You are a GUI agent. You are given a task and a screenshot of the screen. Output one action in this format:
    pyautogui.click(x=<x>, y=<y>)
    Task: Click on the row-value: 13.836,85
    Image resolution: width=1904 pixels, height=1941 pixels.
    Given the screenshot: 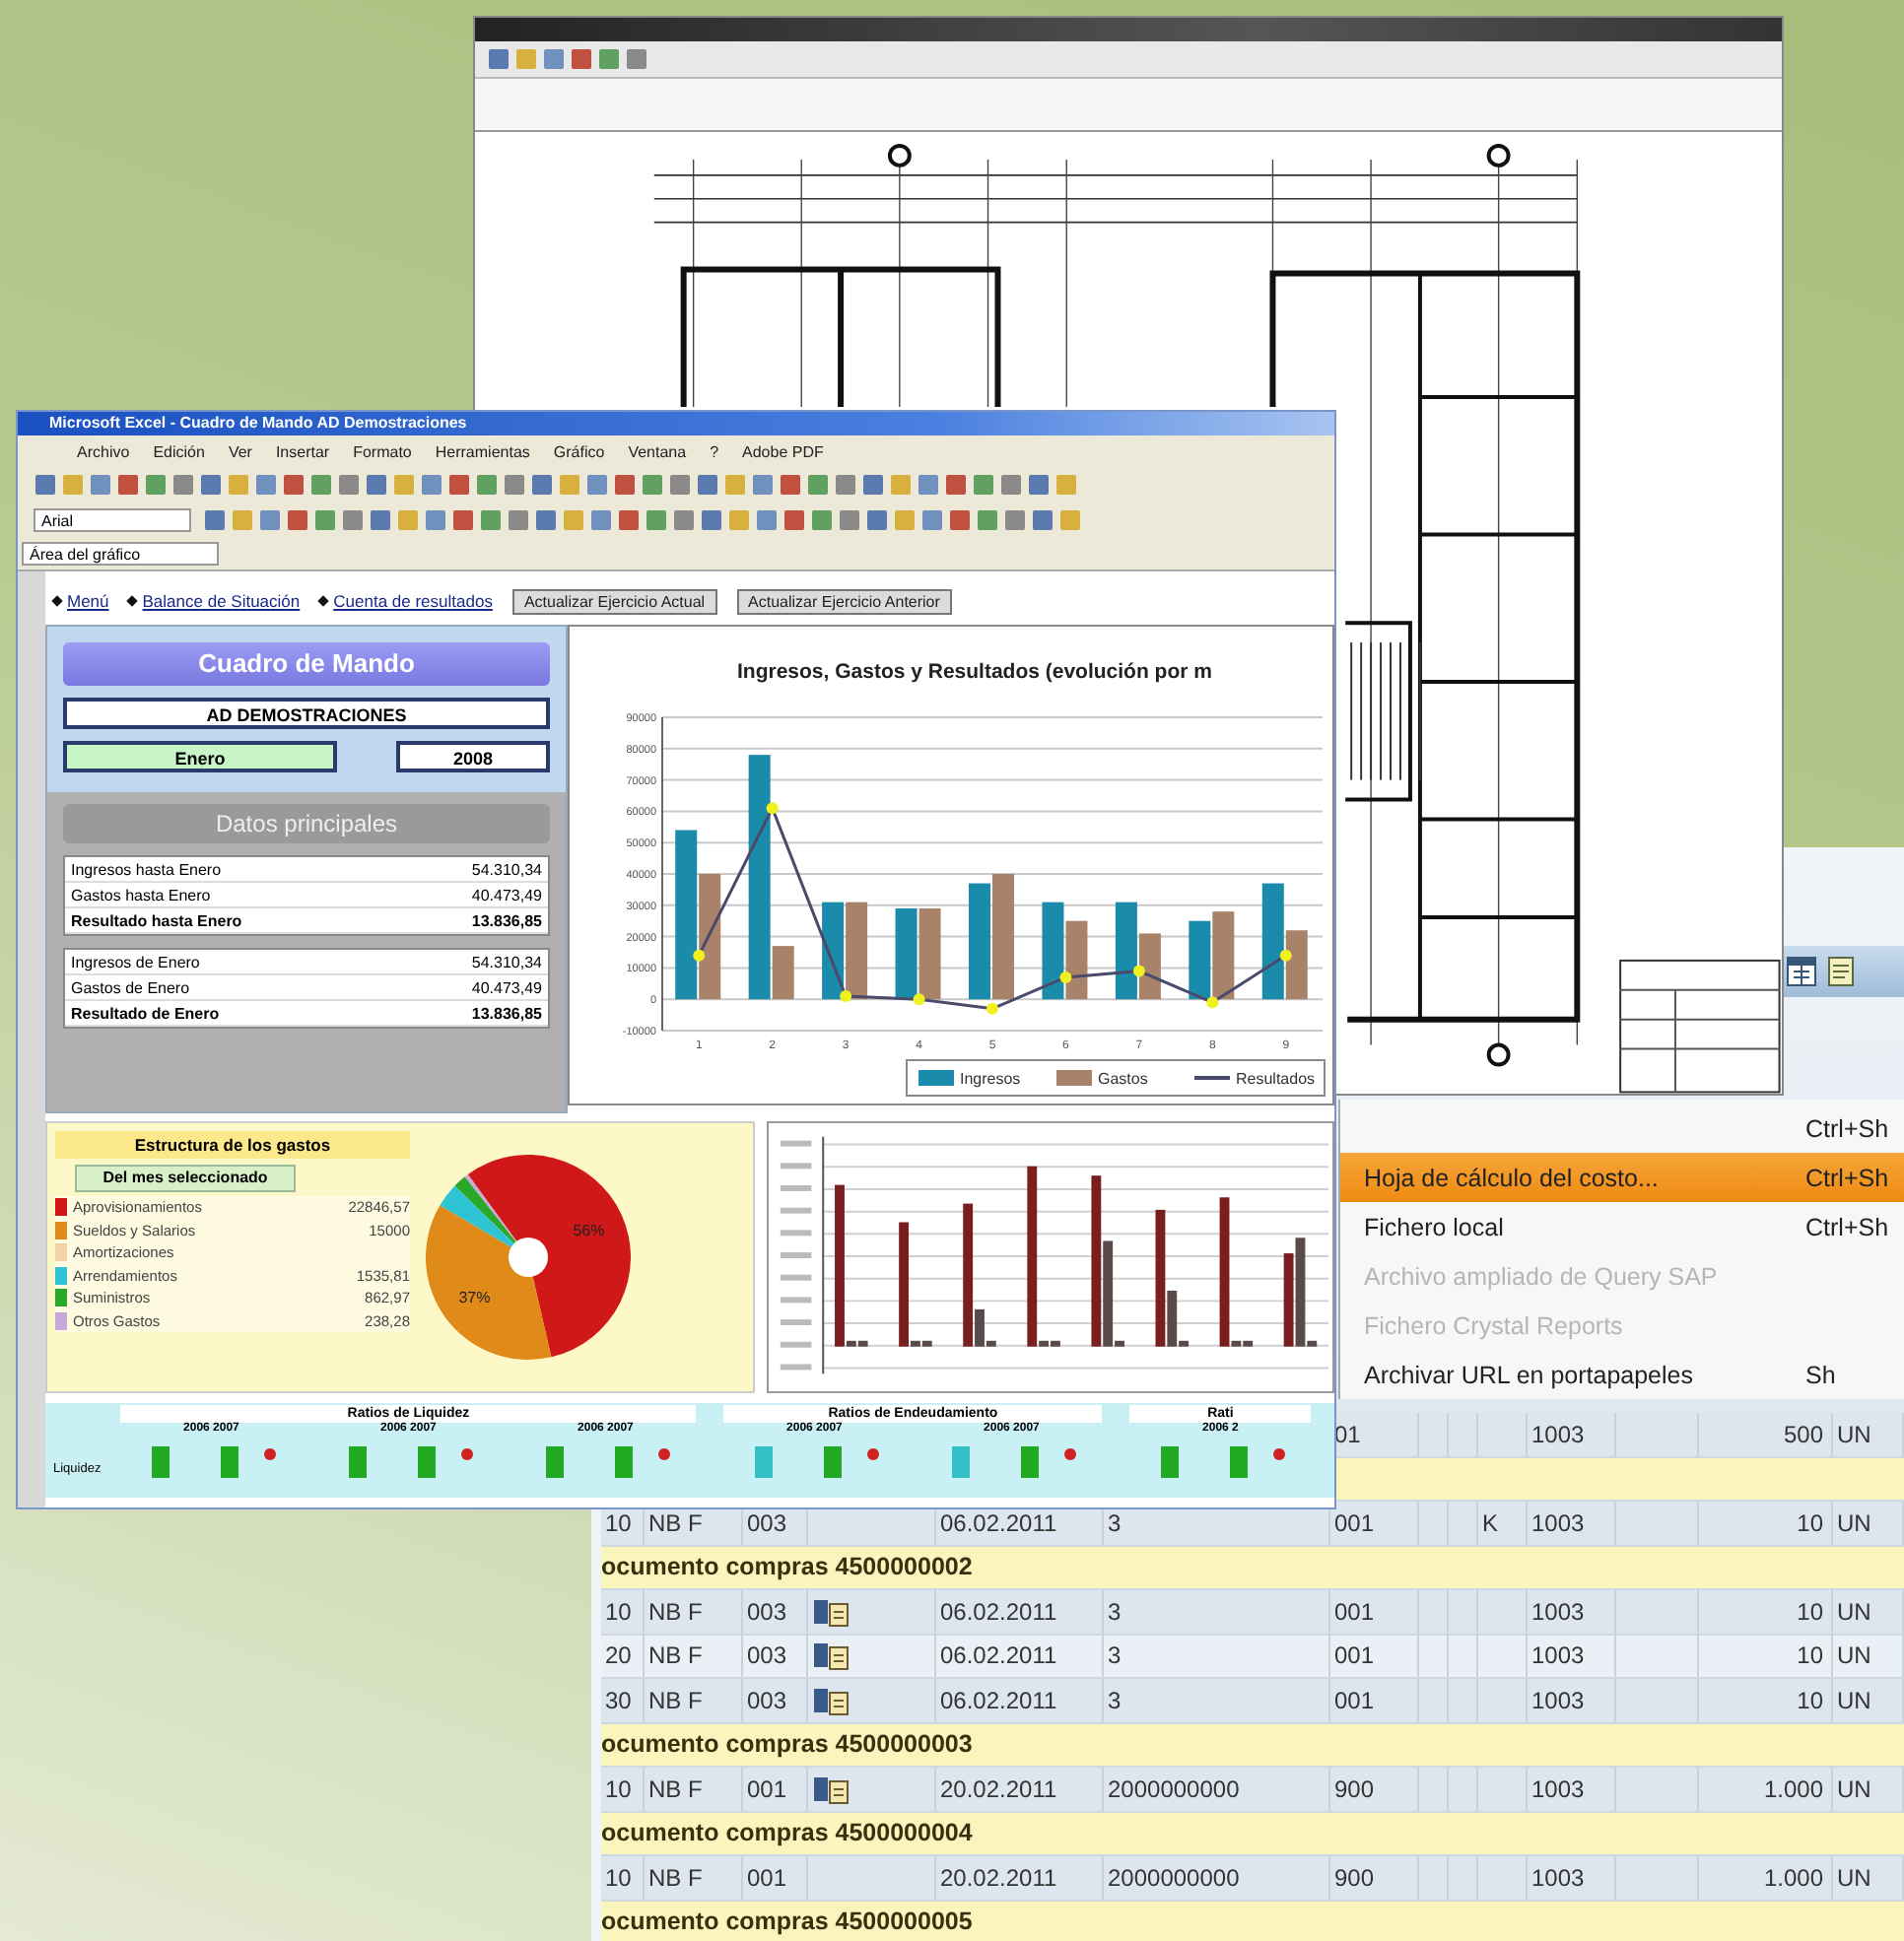 What is the action you would take?
    pyautogui.click(x=506, y=920)
    